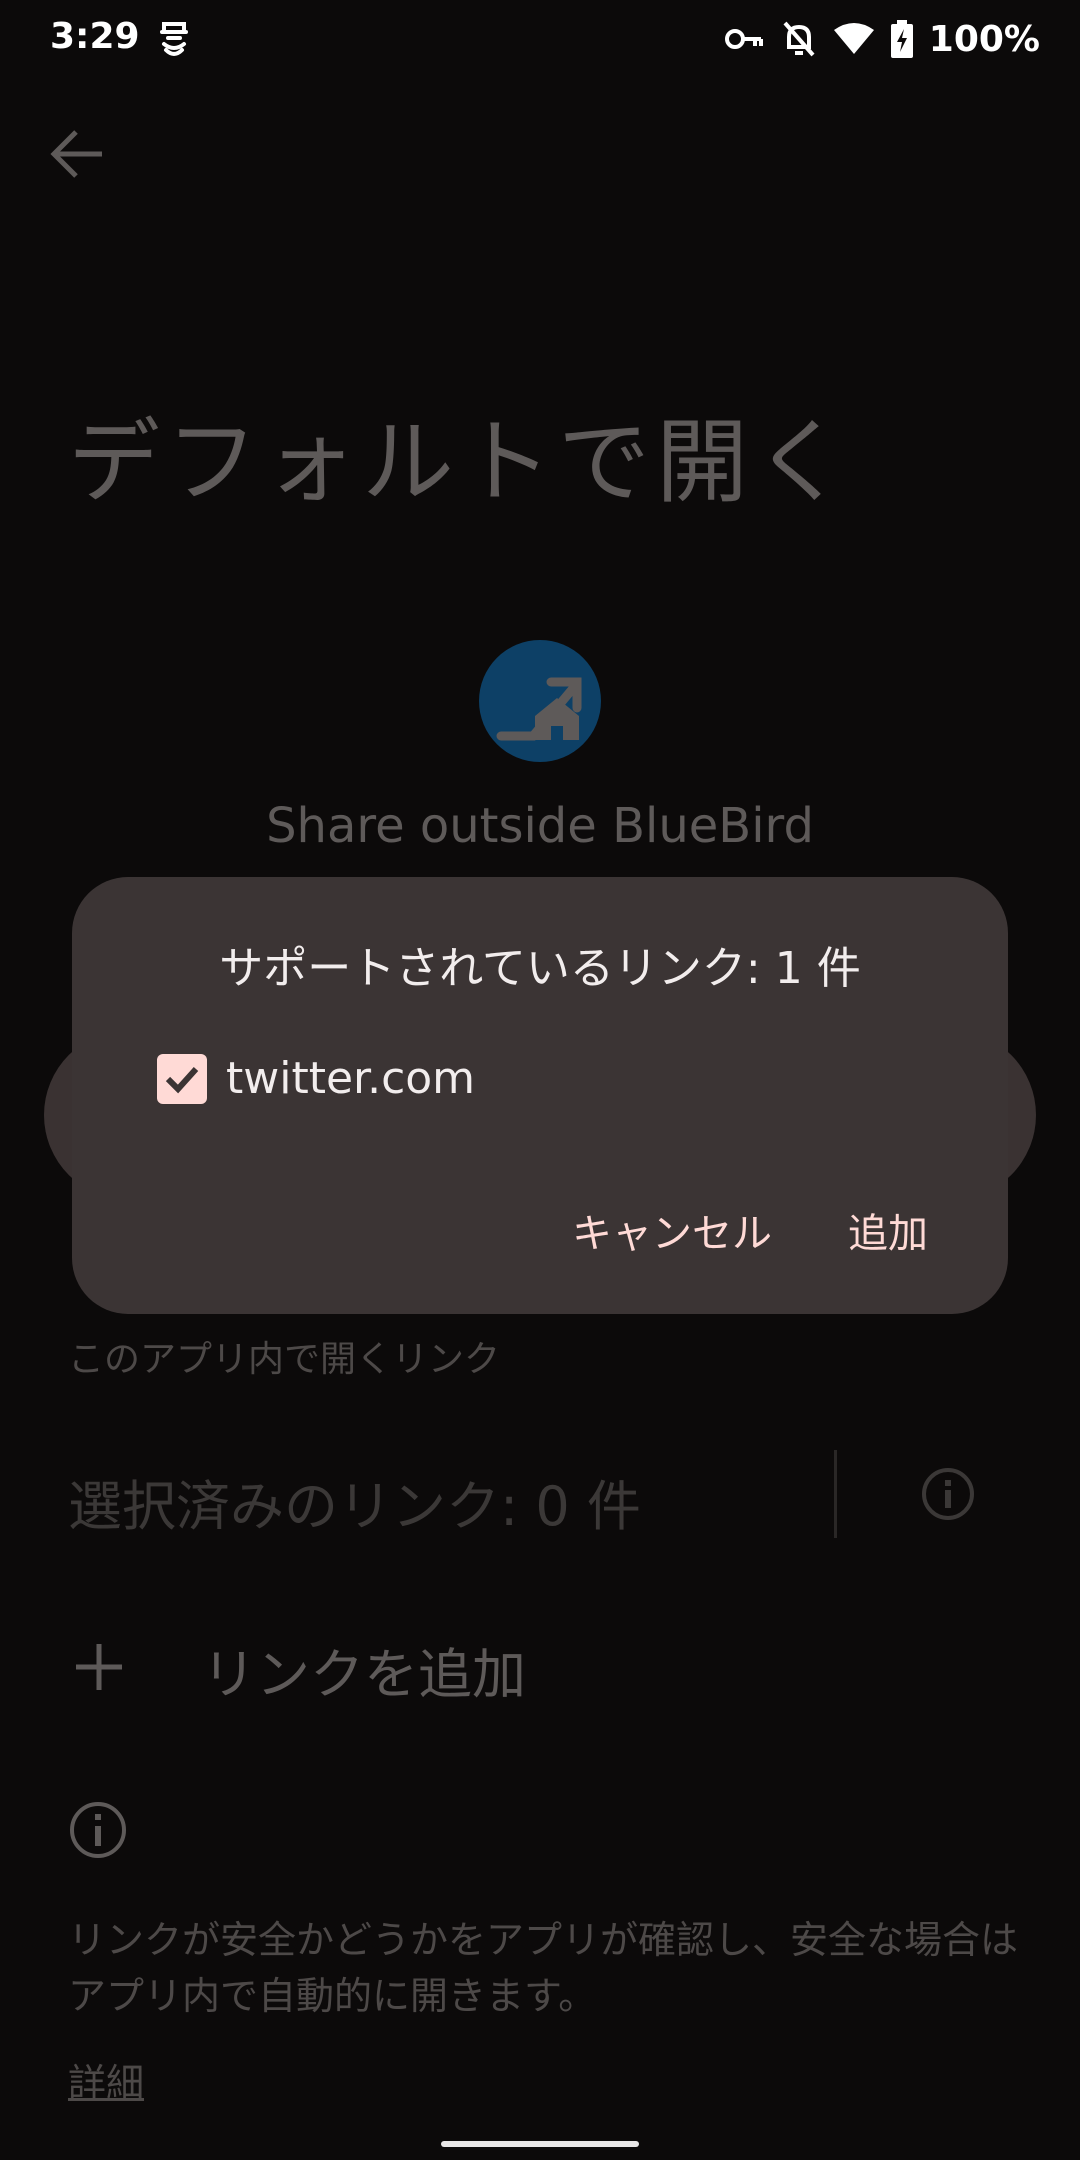 The height and width of the screenshot is (2160, 1080). What do you see at coordinates (901, 39) in the screenshot?
I see `battery-charging-icon` at bounding box center [901, 39].